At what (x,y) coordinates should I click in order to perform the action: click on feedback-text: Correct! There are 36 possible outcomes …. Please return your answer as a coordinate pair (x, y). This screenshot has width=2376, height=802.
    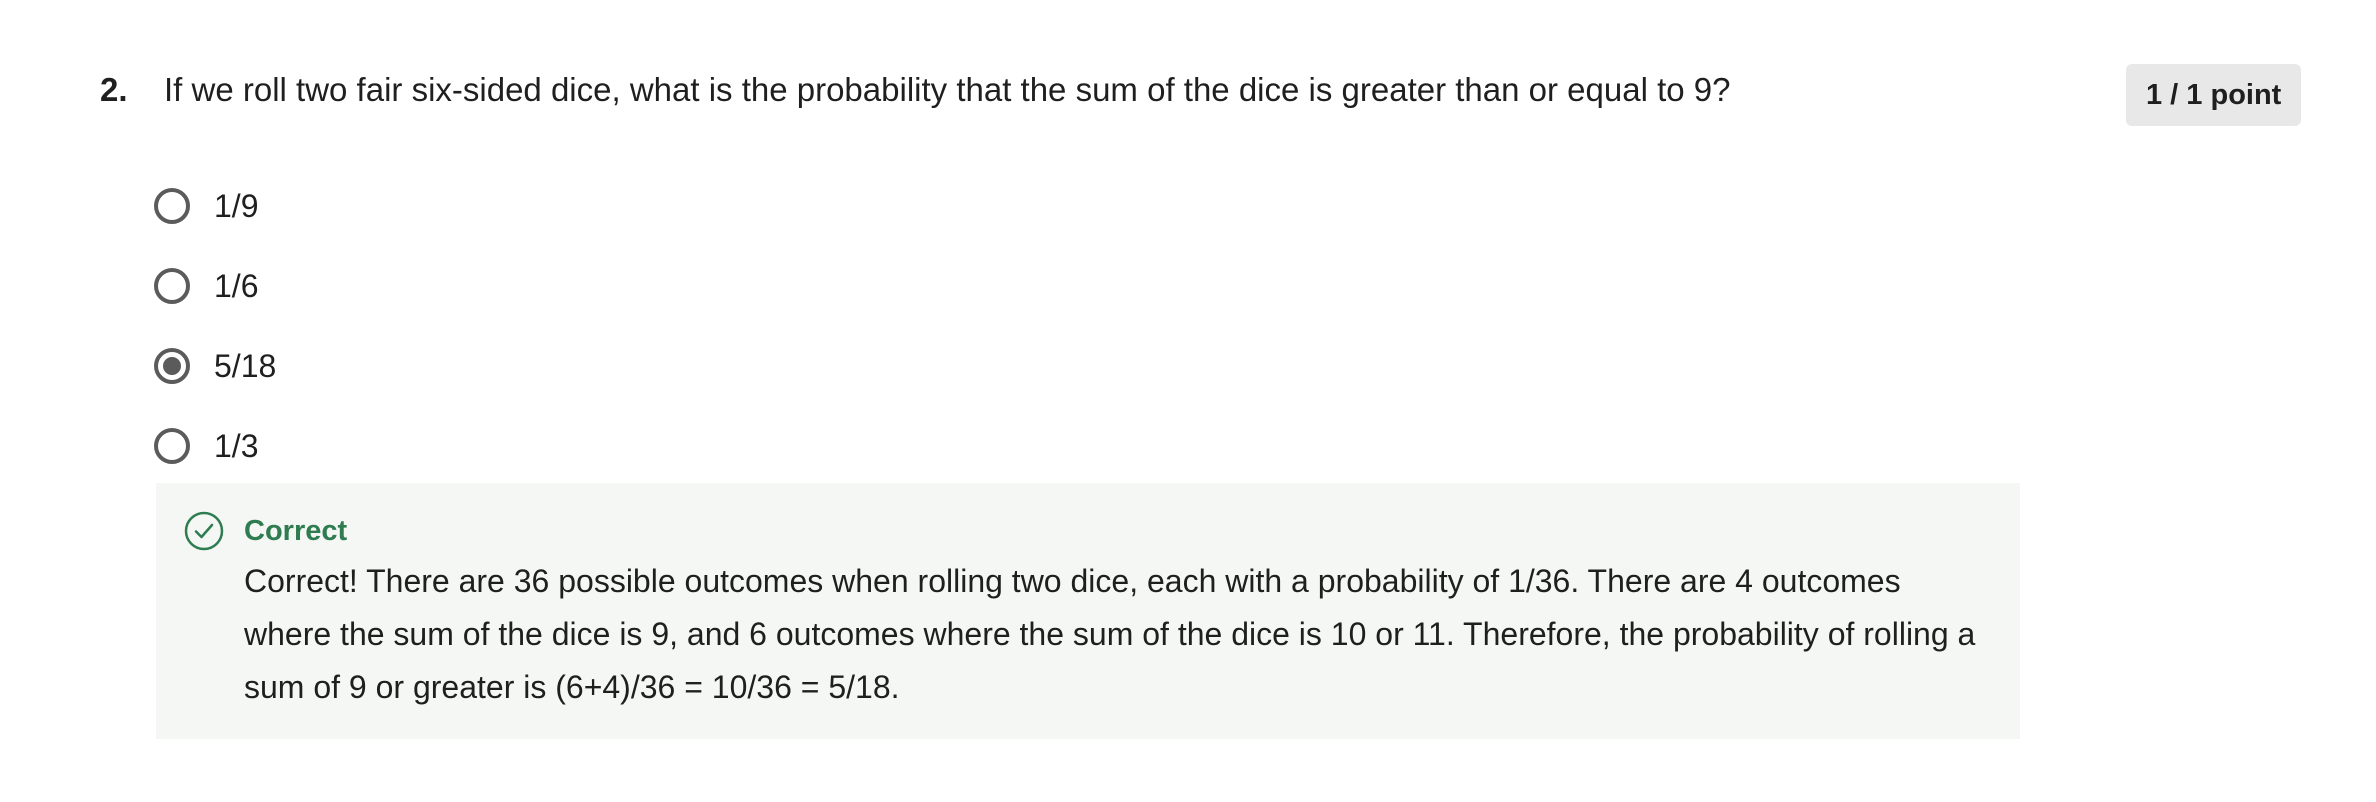
    Looking at the image, I should click on (1110, 634).